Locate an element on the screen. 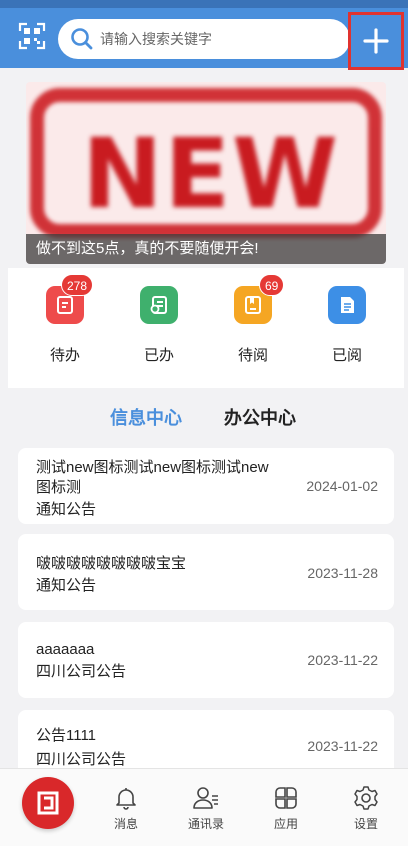  todo-badge: 278 is located at coordinates (77, 285).